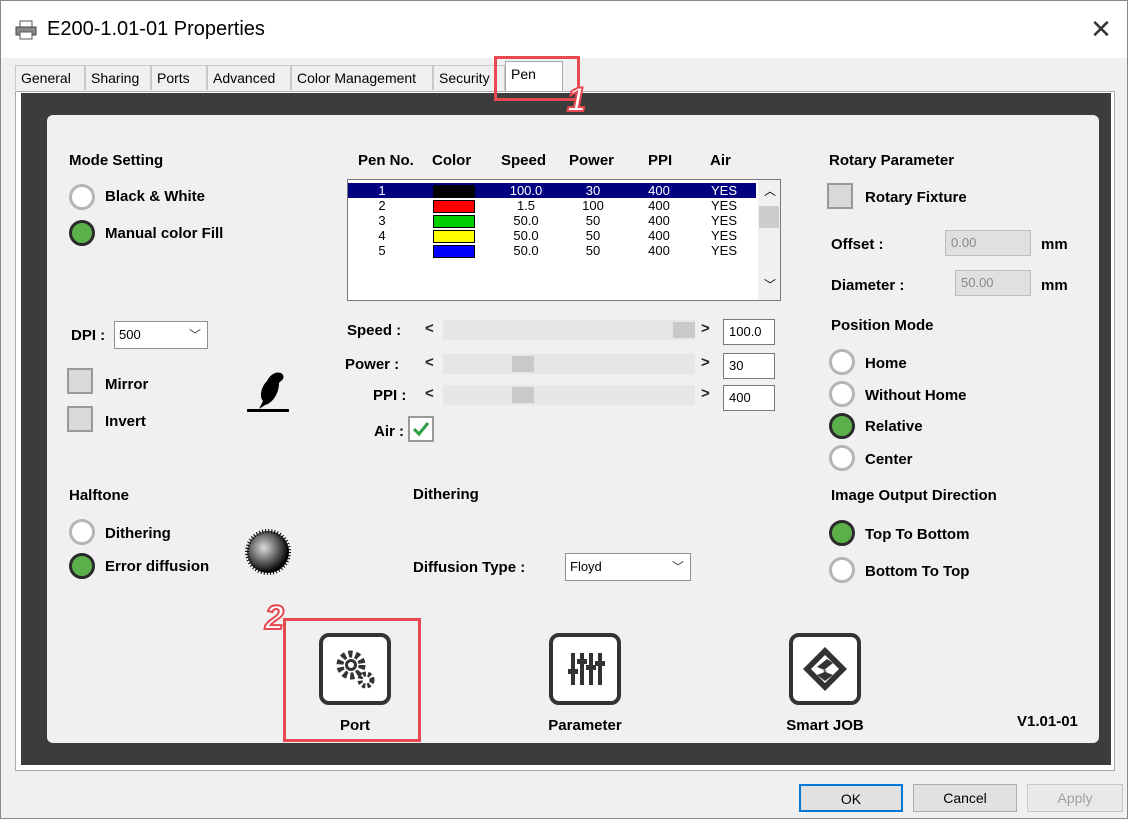 The image size is (1128, 819). What do you see at coordinates (1101, 29) in the screenshot?
I see `close-button: ✕` at bounding box center [1101, 29].